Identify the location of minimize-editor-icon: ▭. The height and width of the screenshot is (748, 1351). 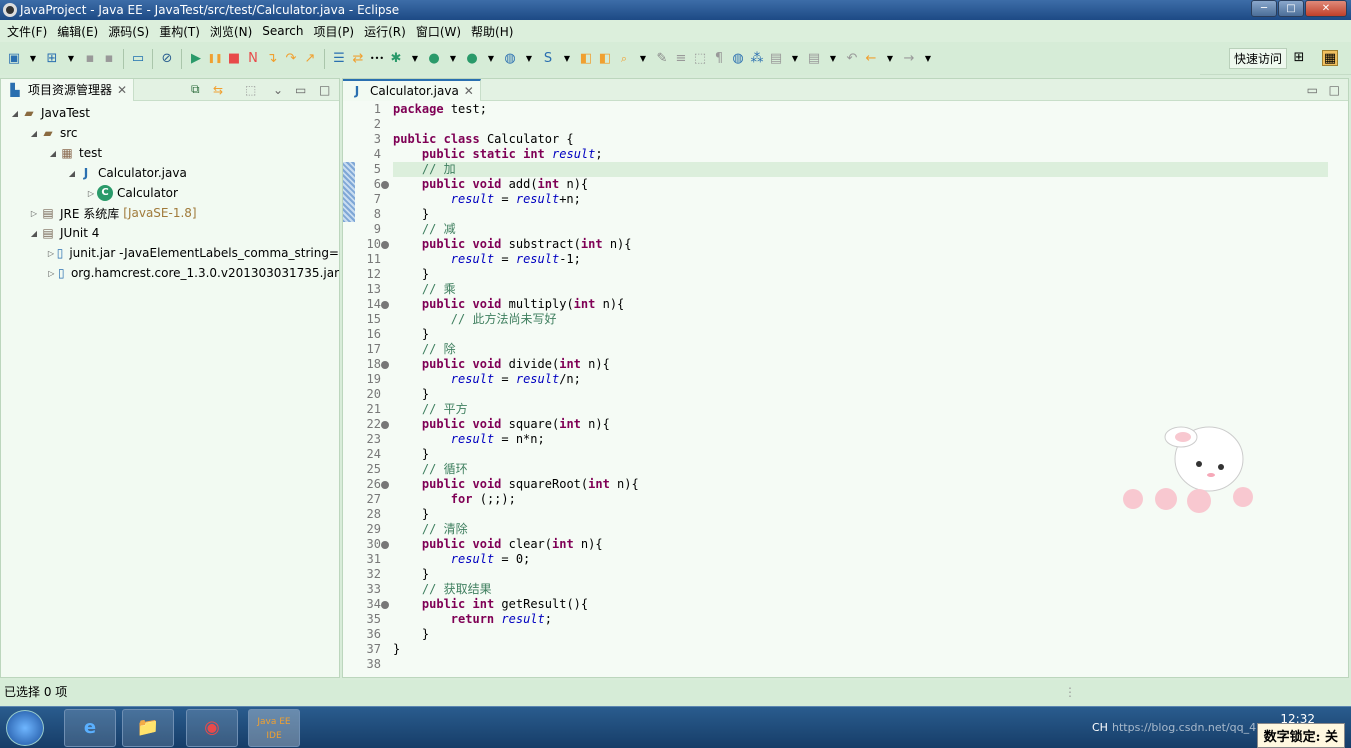
(1312, 90).